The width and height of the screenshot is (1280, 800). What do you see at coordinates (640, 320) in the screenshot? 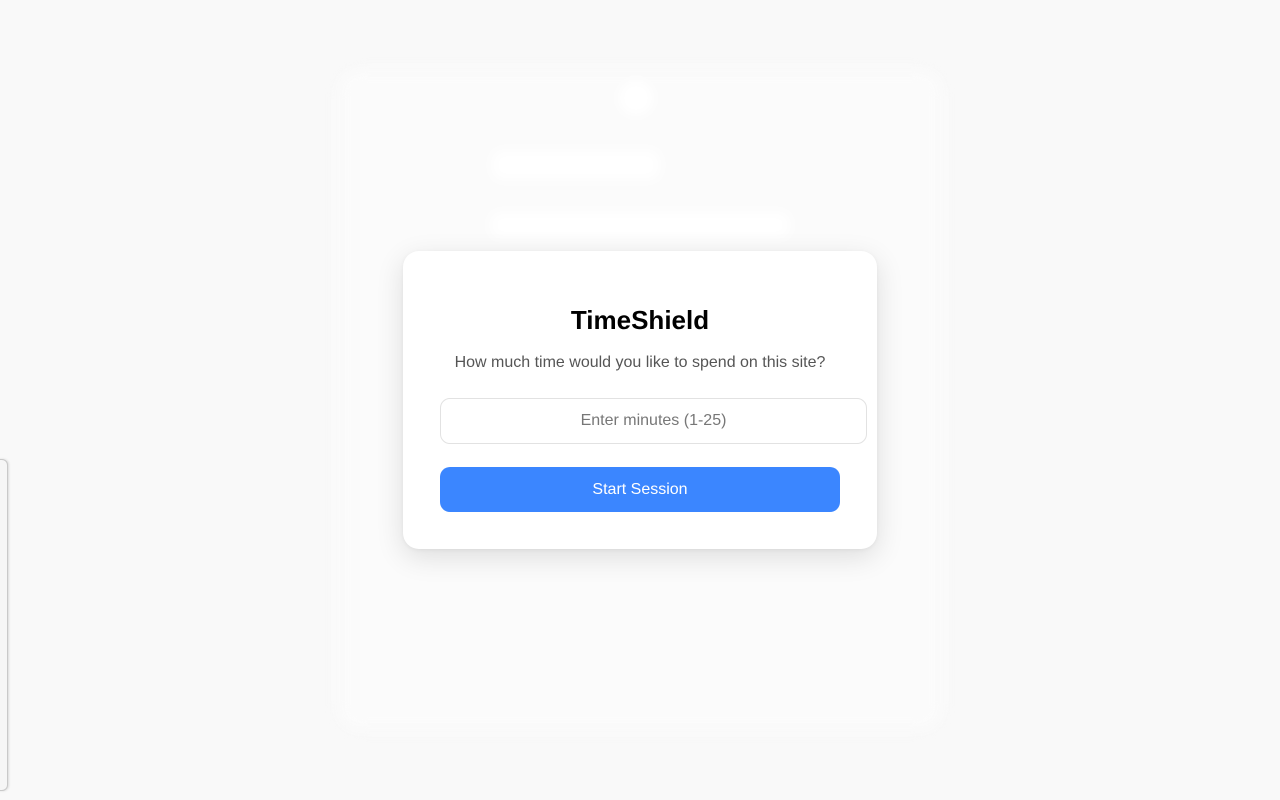
I see `modal-title: TimeShield` at bounding box center [640, 320].